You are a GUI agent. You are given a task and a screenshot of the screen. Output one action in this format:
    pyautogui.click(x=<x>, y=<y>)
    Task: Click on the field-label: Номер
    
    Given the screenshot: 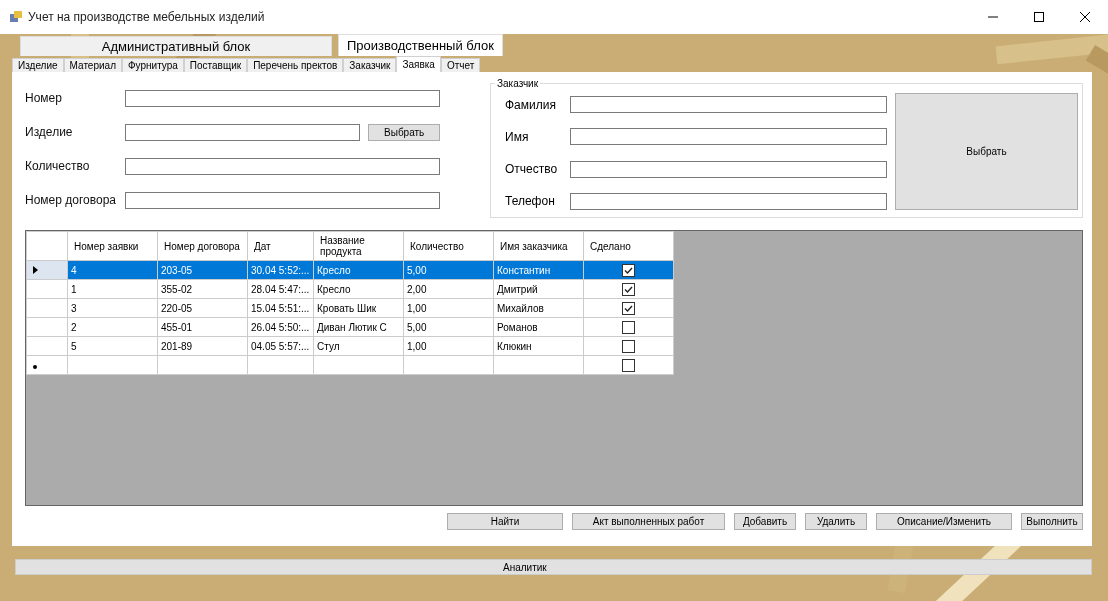 What is the action you would take?
    pyautogui.click(x=44, y=98)
    